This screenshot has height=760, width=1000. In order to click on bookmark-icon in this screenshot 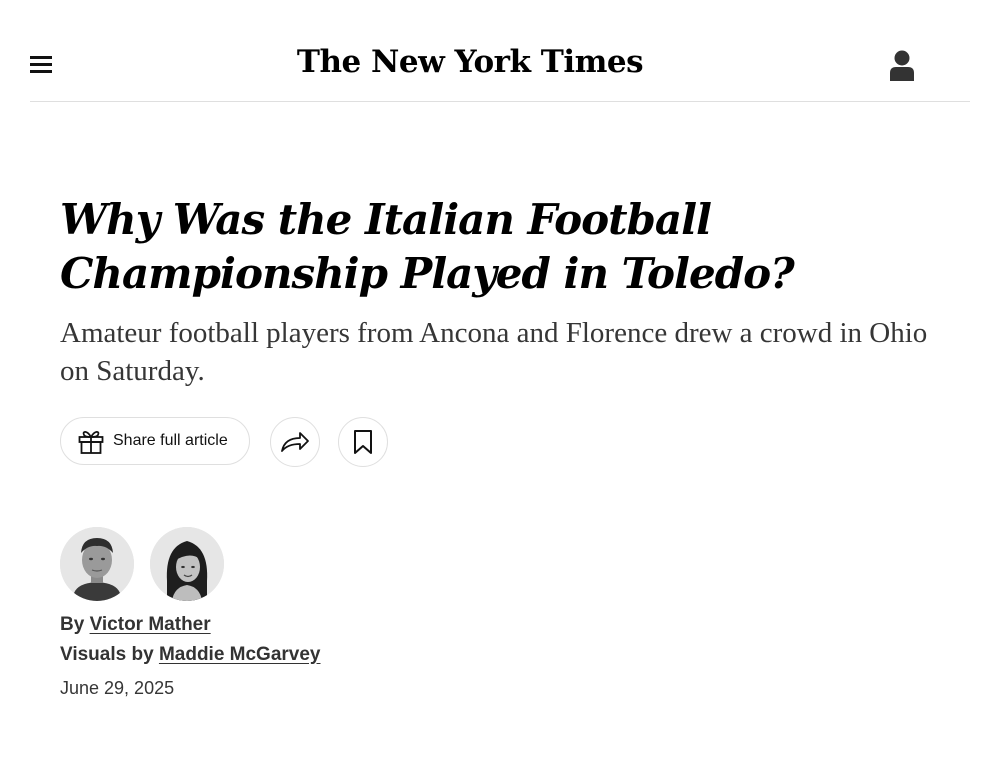, I will do `click(363, 442)`.